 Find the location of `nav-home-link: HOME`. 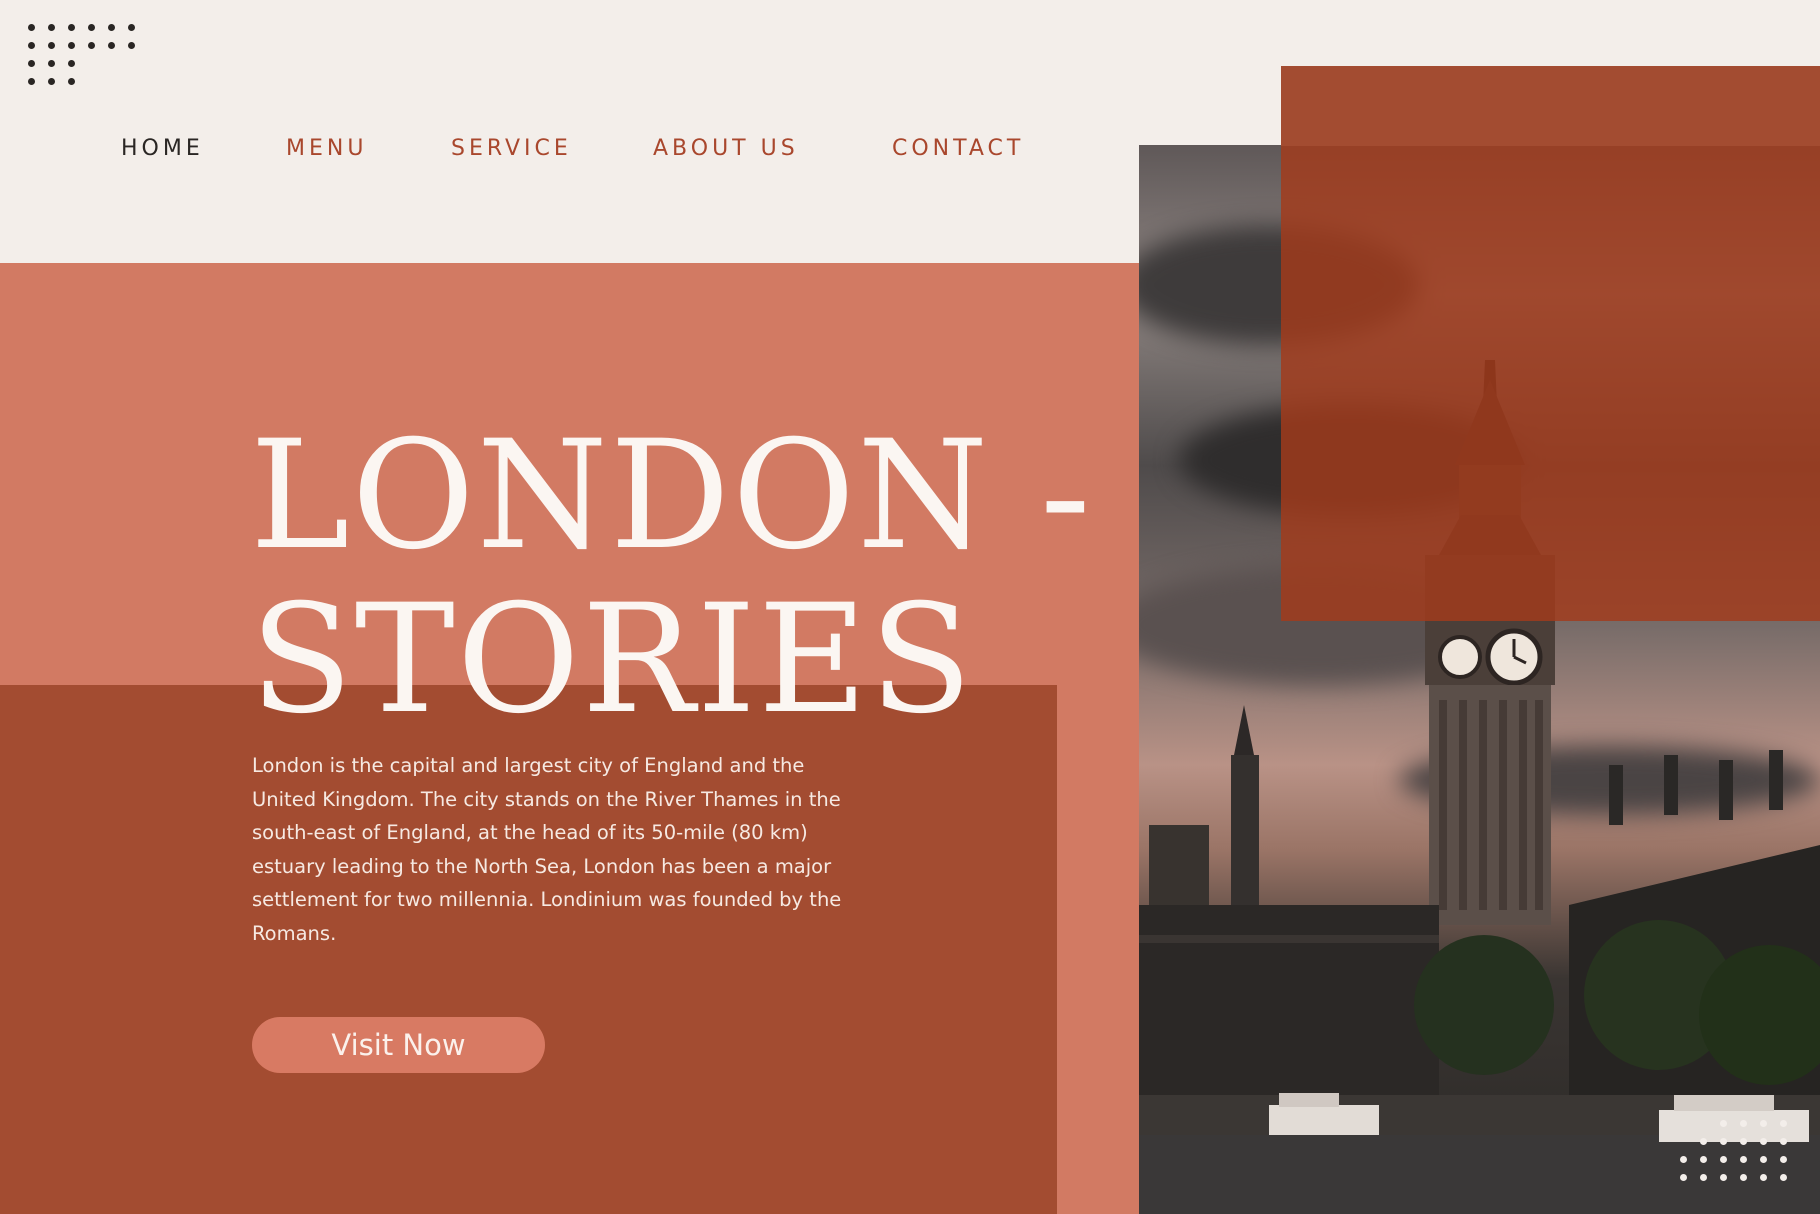

nav-home-link: HOME is located at coordinates (162, 148).